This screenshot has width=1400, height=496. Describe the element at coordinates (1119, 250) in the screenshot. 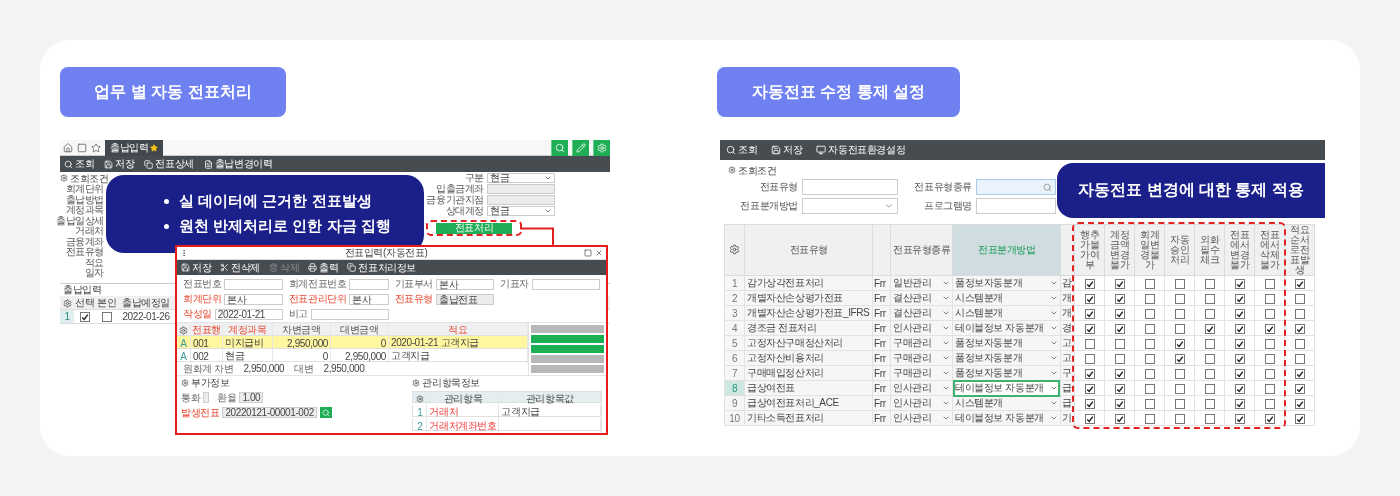

I see `column-header: 계정금액변경불가` at that location.